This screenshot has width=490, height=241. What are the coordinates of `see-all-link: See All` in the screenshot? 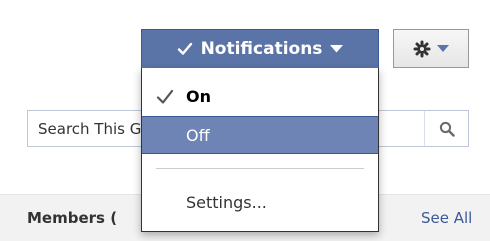 It's located at (446, 218).